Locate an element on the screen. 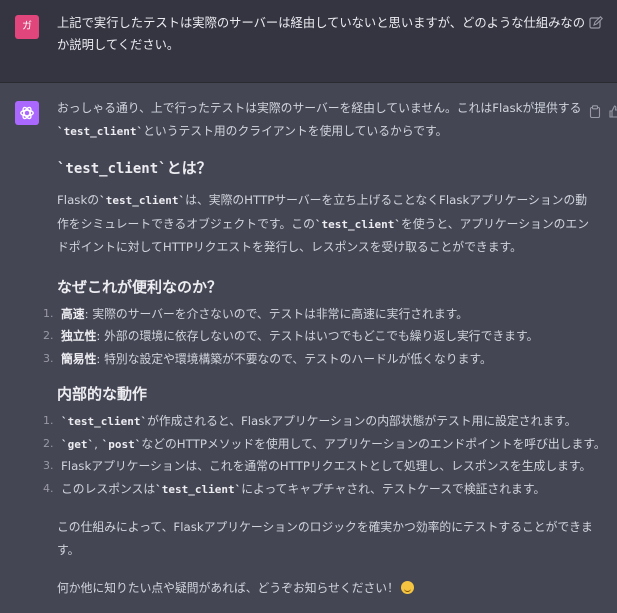  list-item-text: によってキャプチャされ、テストケースで検証されます。 is located at coordinates (393, 488).